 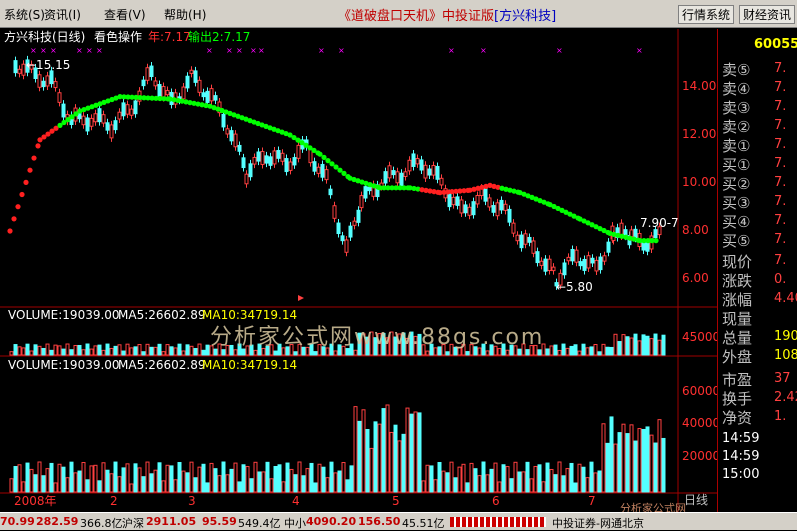 What do you see at coordinates (62, 14) in the screenshot?
I see `menu-news: 资讯(I)` at bounding box center [62, 14].